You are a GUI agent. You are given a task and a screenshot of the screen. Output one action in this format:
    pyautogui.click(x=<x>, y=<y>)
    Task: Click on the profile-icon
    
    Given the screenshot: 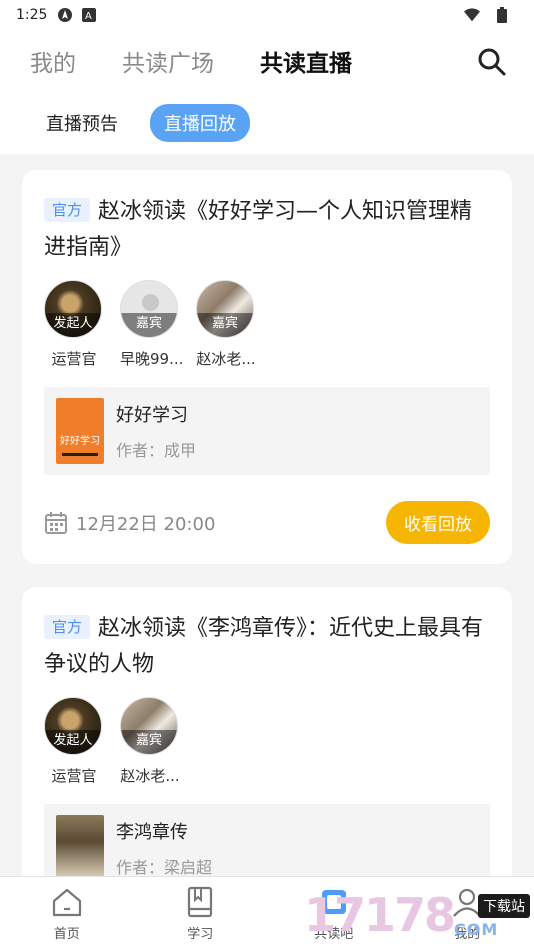 What is the action you would take?
    pyautogui.click(x=467, y=902)
    